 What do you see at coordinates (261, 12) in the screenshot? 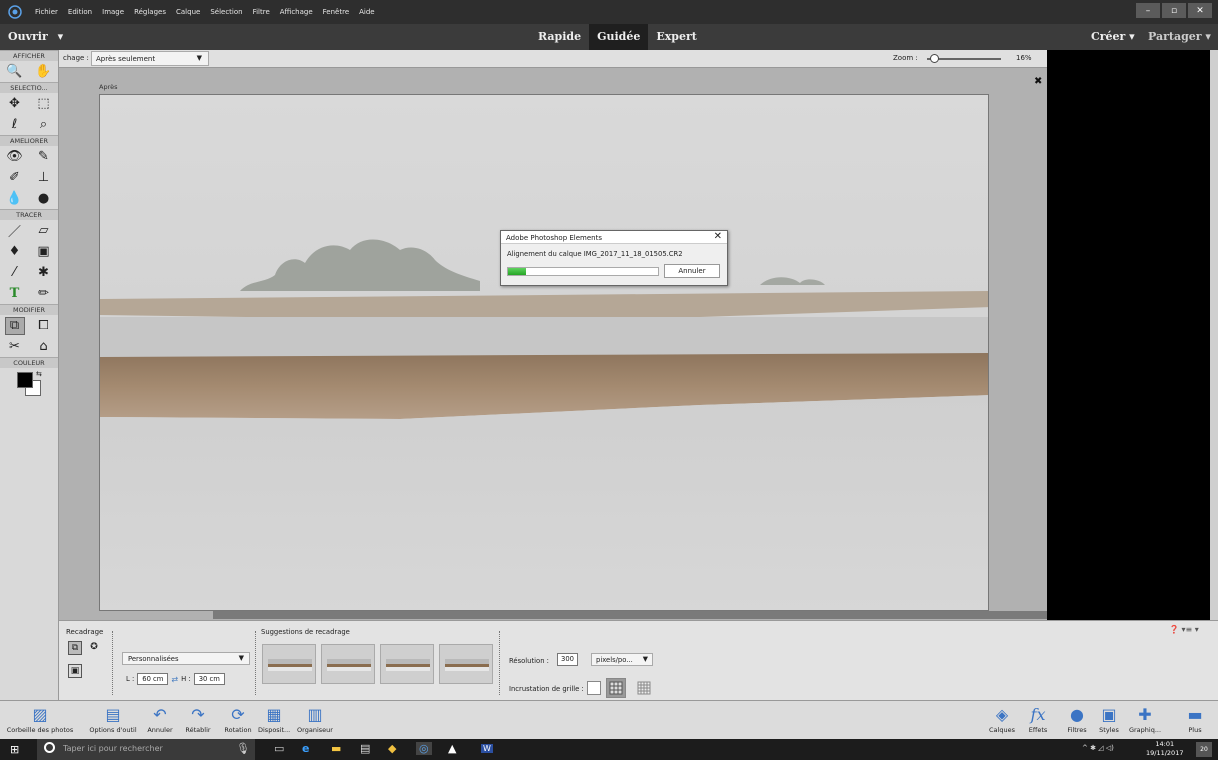
I see `menu-filtre: Filtre` at bounding box center [261, 12].